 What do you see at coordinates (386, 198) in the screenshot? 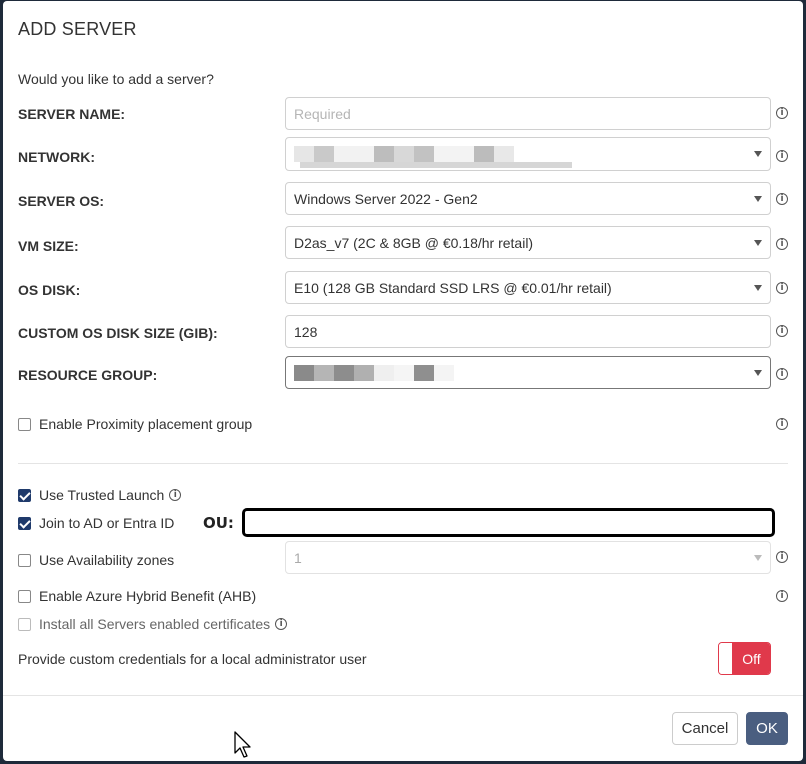
I see `server-os-value: Windows Server 2022 - Gen2` at bounding box center [386, 198].